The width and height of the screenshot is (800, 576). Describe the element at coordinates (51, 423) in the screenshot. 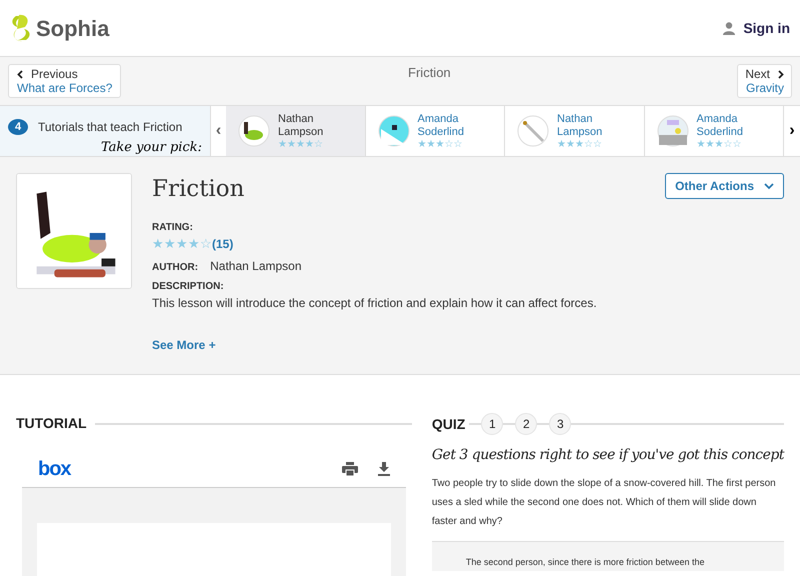

I see `tutorial-heading: TUTORIAL` at that location.